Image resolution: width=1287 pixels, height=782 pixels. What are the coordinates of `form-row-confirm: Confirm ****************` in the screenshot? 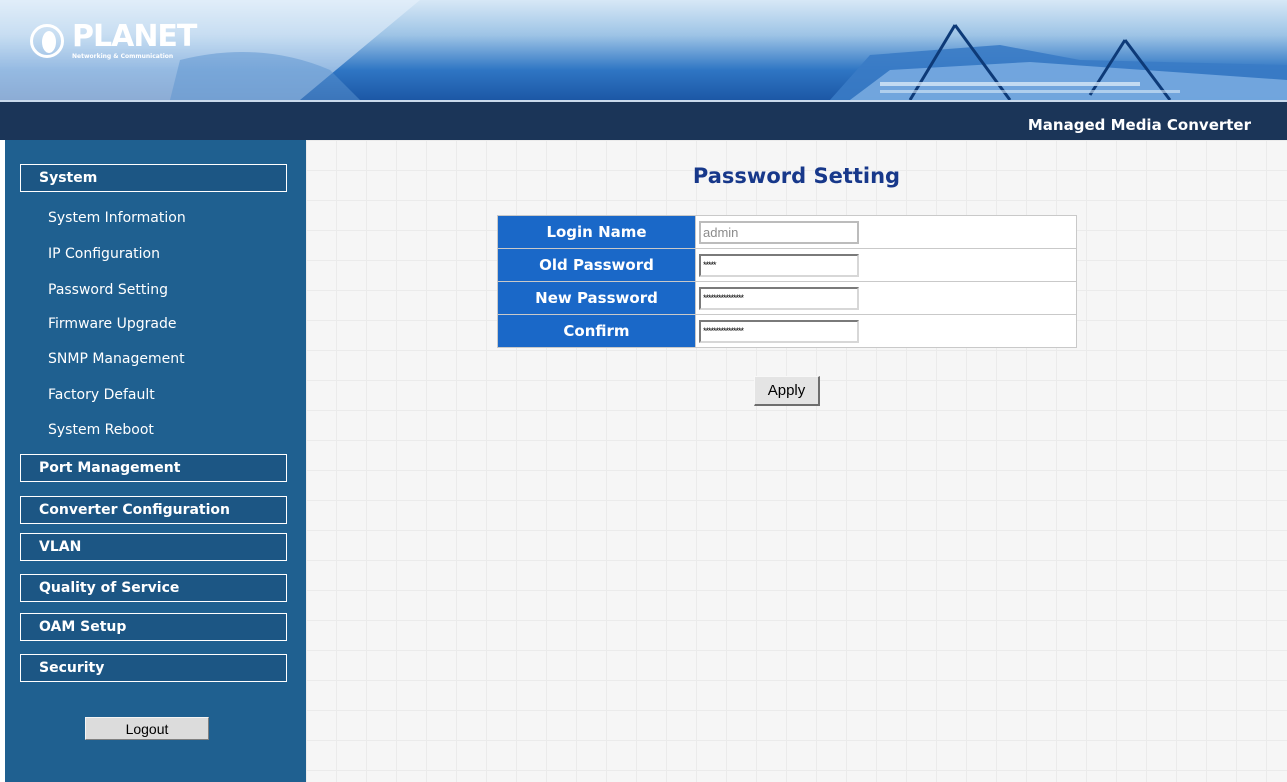 It's located at (787, 331).